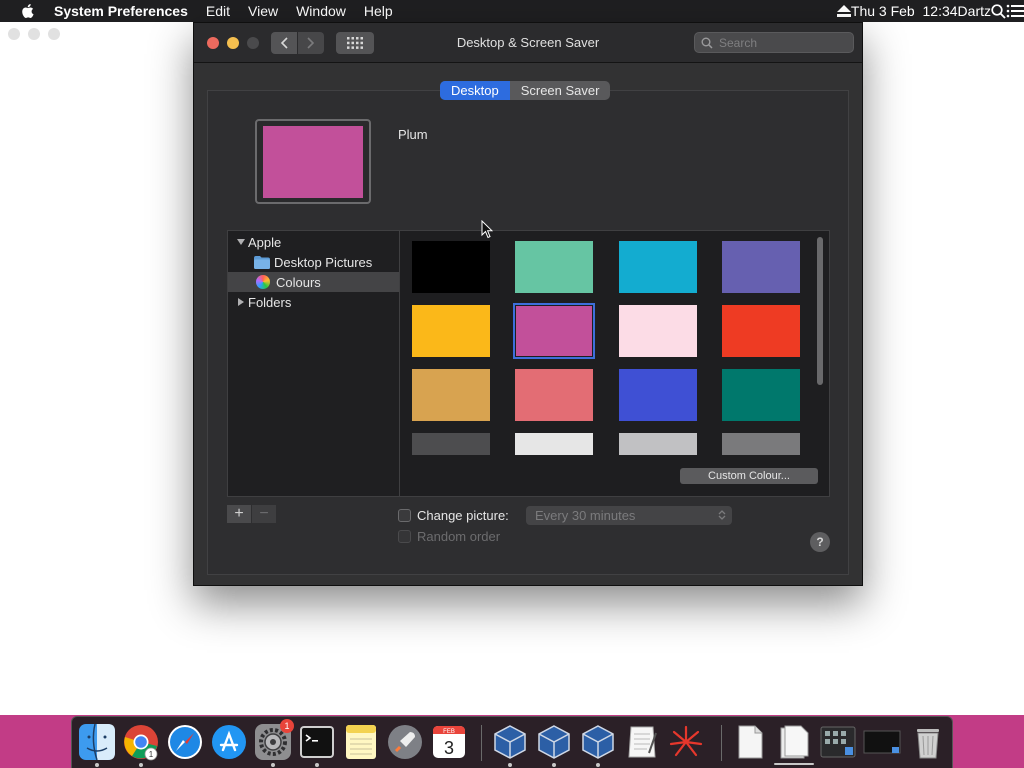  Describe the element at coordinates (317, 242) in the screenshot. I see `sidebar-item-apple: Apple` at that location.